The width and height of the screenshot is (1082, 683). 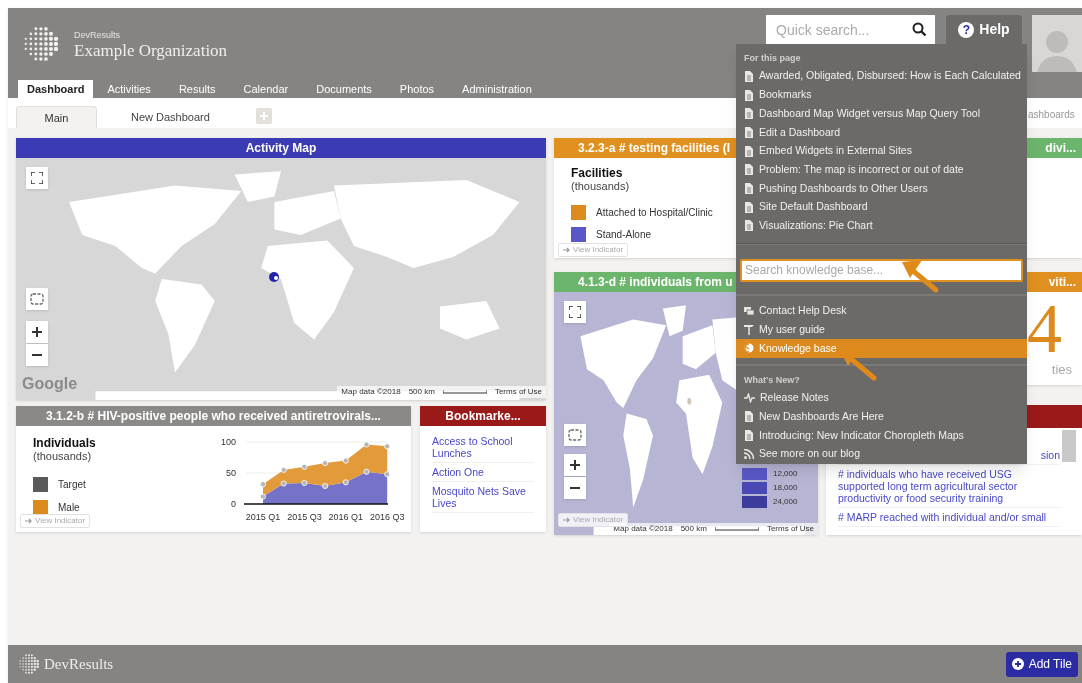 What do you see at coordinates (281, 148) in the screenshot?
I see `tile-header: Activity Map` at bounding box center [281, 148].